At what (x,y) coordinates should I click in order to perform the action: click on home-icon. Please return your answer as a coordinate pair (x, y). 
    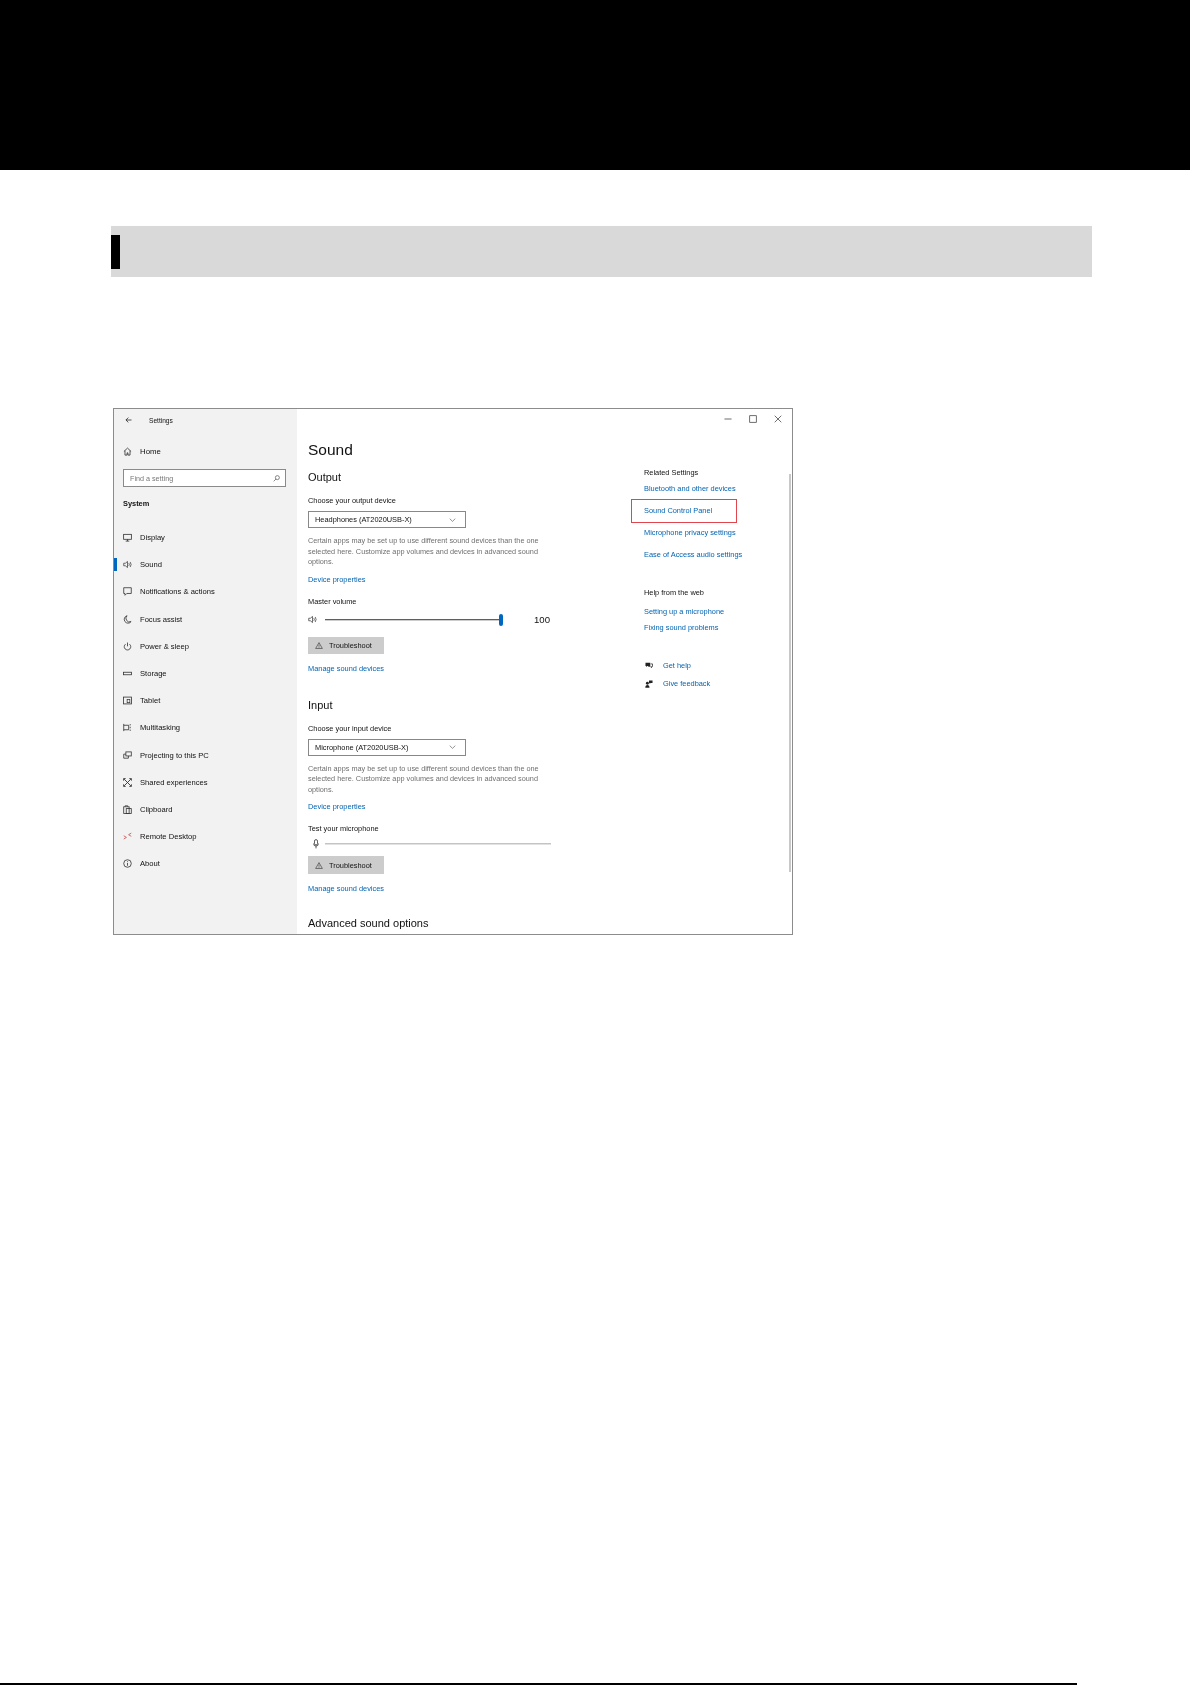
    Looking at the image, I should click on (127, 451).